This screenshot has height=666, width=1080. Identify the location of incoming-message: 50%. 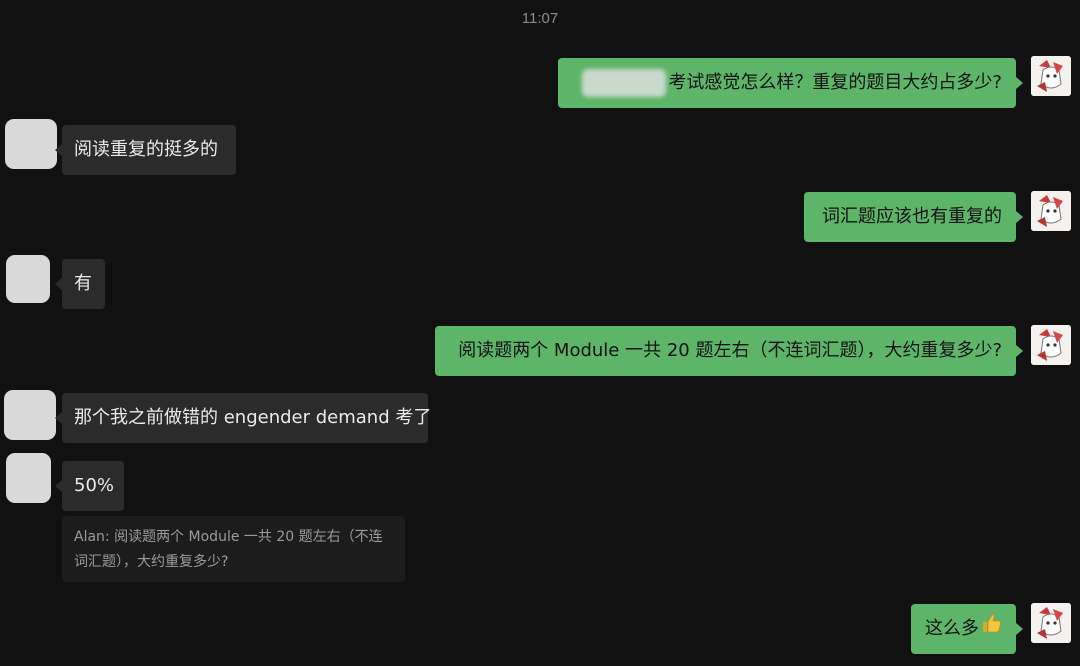
(89, 486).